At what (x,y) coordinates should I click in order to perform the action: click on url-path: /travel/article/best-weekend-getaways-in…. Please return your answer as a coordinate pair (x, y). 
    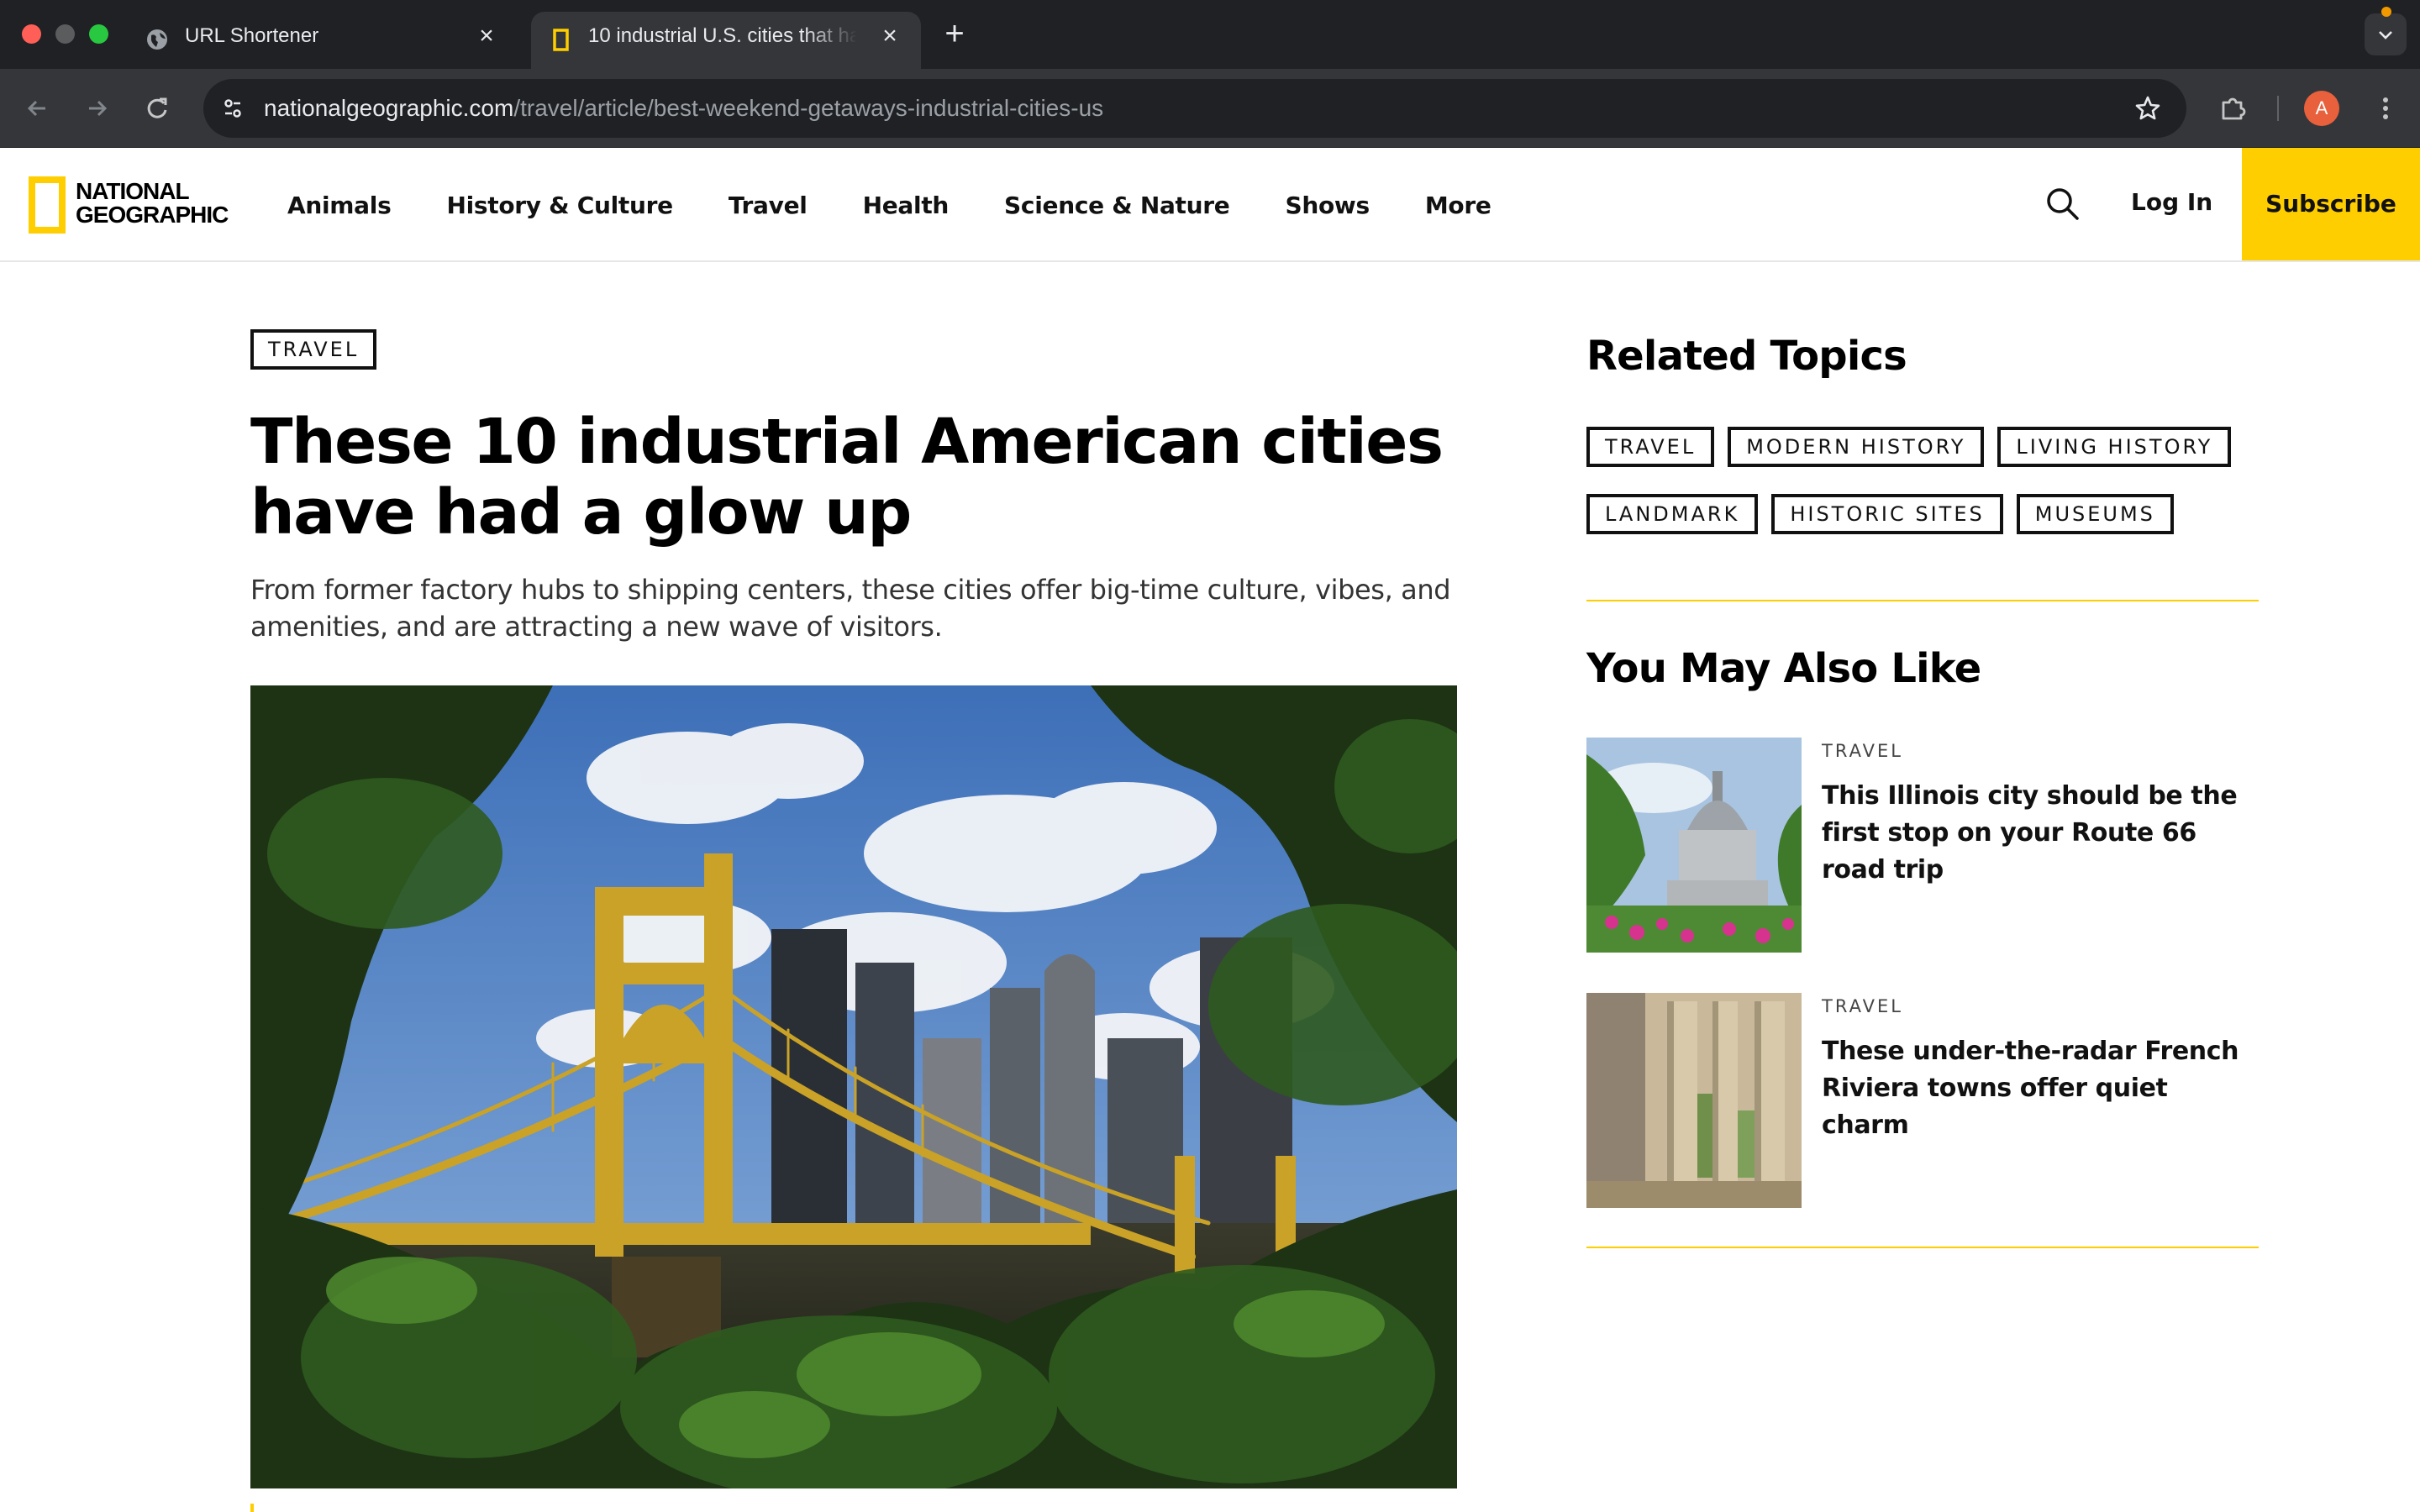
    Looking at the image, I should click on (809, 108).